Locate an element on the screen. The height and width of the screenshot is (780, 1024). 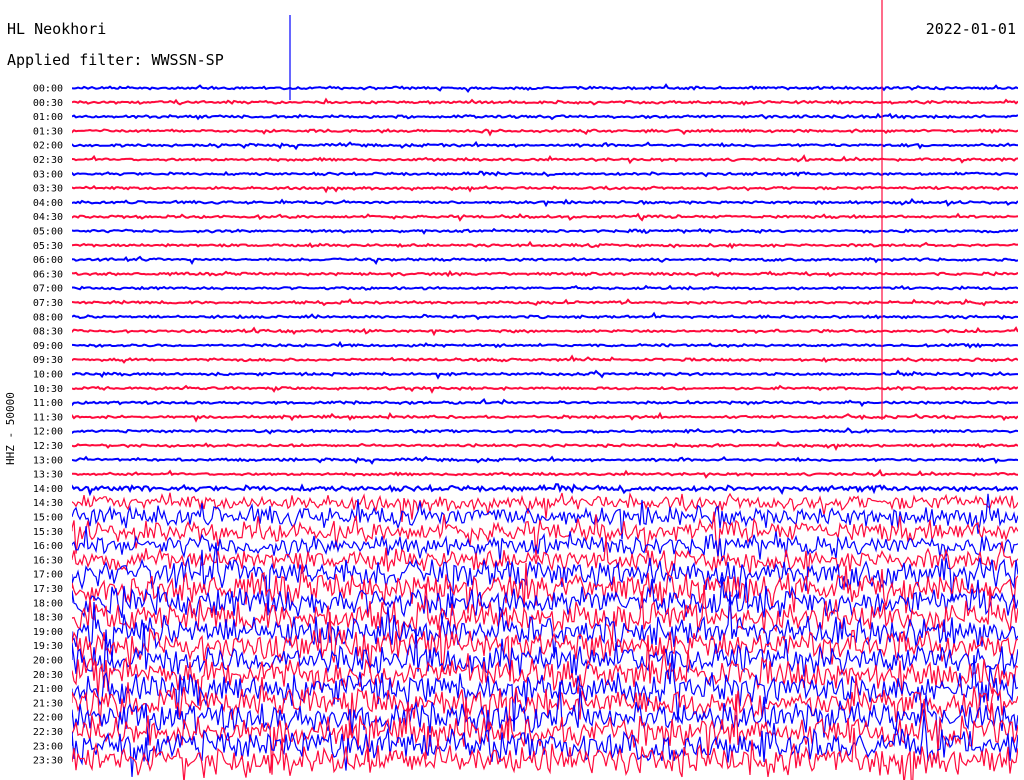
tick-label-0200: 02:00 is located at coordinates (48, 146).